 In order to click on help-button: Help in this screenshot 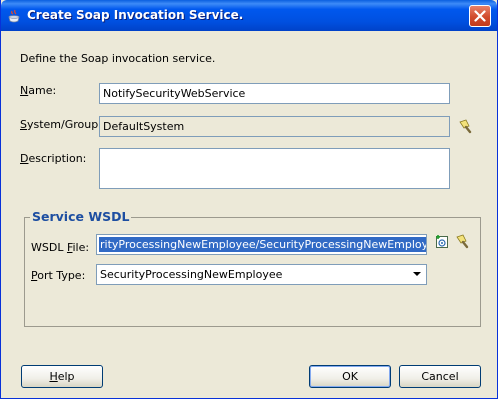, I will do `click(62, 376)`.